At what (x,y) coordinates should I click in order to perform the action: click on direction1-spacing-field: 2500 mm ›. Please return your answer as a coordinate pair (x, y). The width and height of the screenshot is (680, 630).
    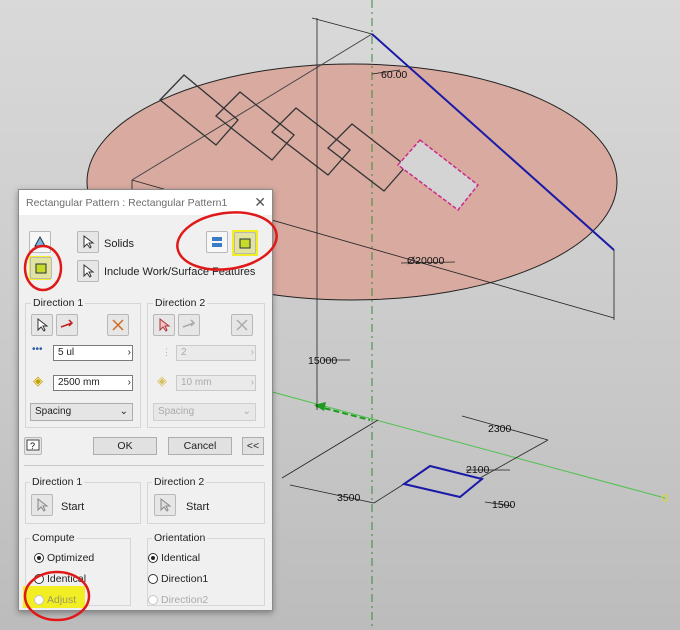
    Looking at the image, I should click on (93, 383).